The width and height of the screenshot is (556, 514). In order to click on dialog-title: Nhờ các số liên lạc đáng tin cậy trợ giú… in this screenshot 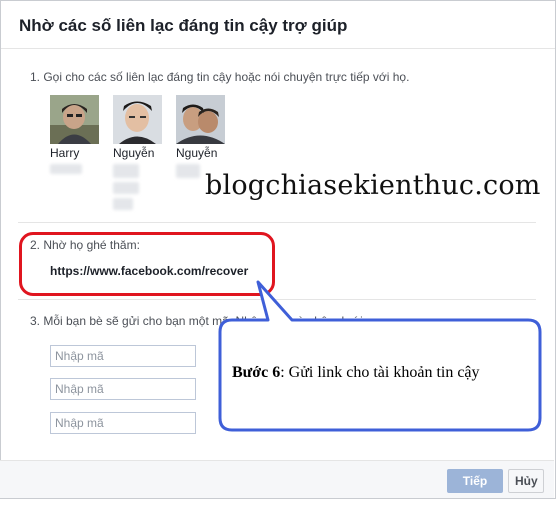, I will do `click(183, 25)`.